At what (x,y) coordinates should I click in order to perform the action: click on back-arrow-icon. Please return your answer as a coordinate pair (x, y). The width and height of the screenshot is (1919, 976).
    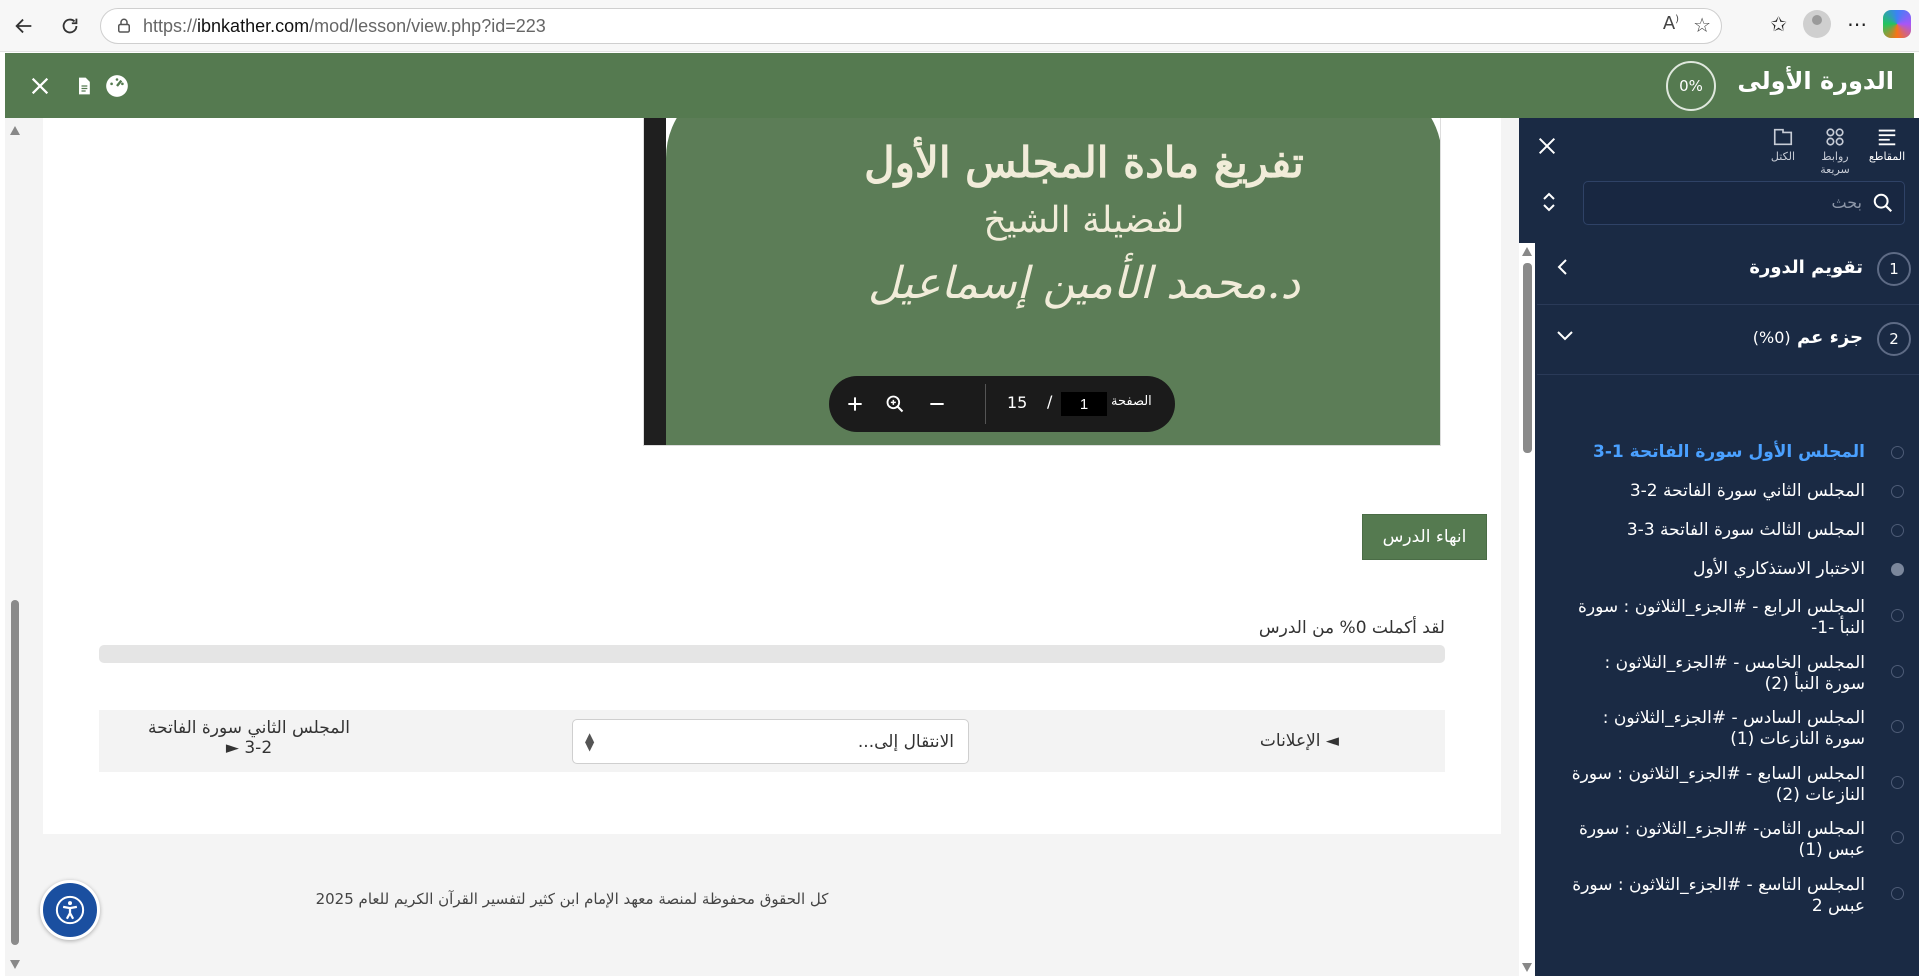
    Looking at the image, I should click on (23, 26).